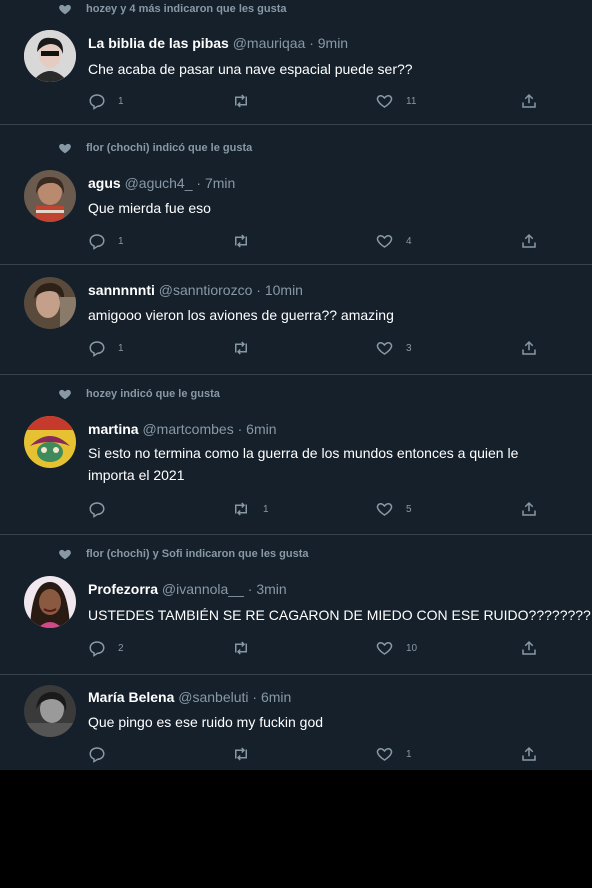 The width and height of the screenshot is (592, 888). Describe the element at coordinates (395, 101) in the screenshot. I see `like-button: 11` at that location.